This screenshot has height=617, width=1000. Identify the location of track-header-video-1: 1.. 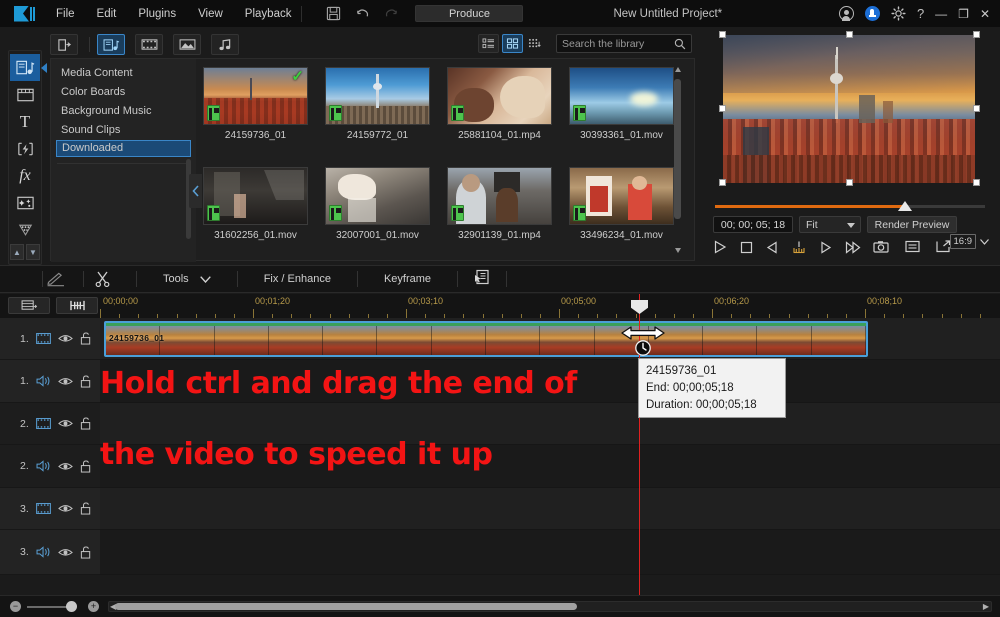
(50, 339).